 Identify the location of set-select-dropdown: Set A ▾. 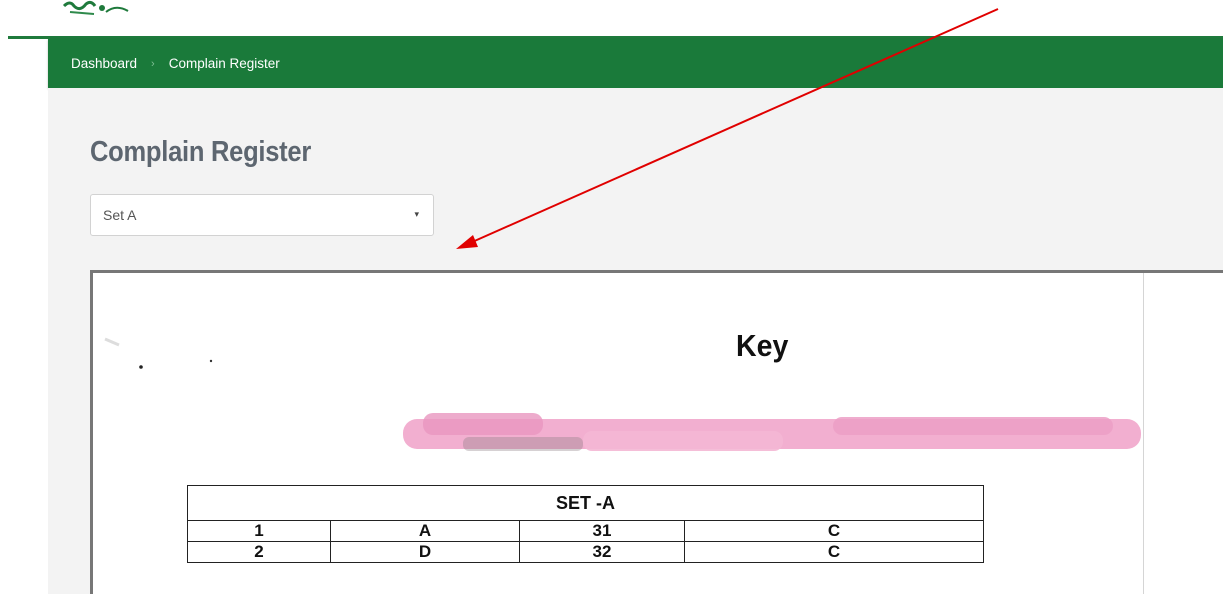
(262, 215).